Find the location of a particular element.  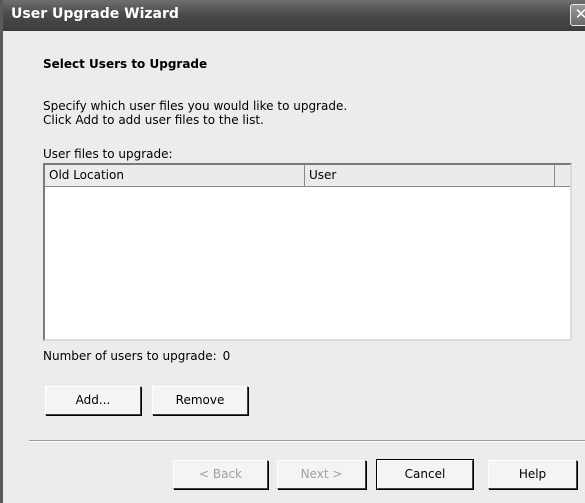

cancel-button: Cancel is located at coordinates (425, 474).